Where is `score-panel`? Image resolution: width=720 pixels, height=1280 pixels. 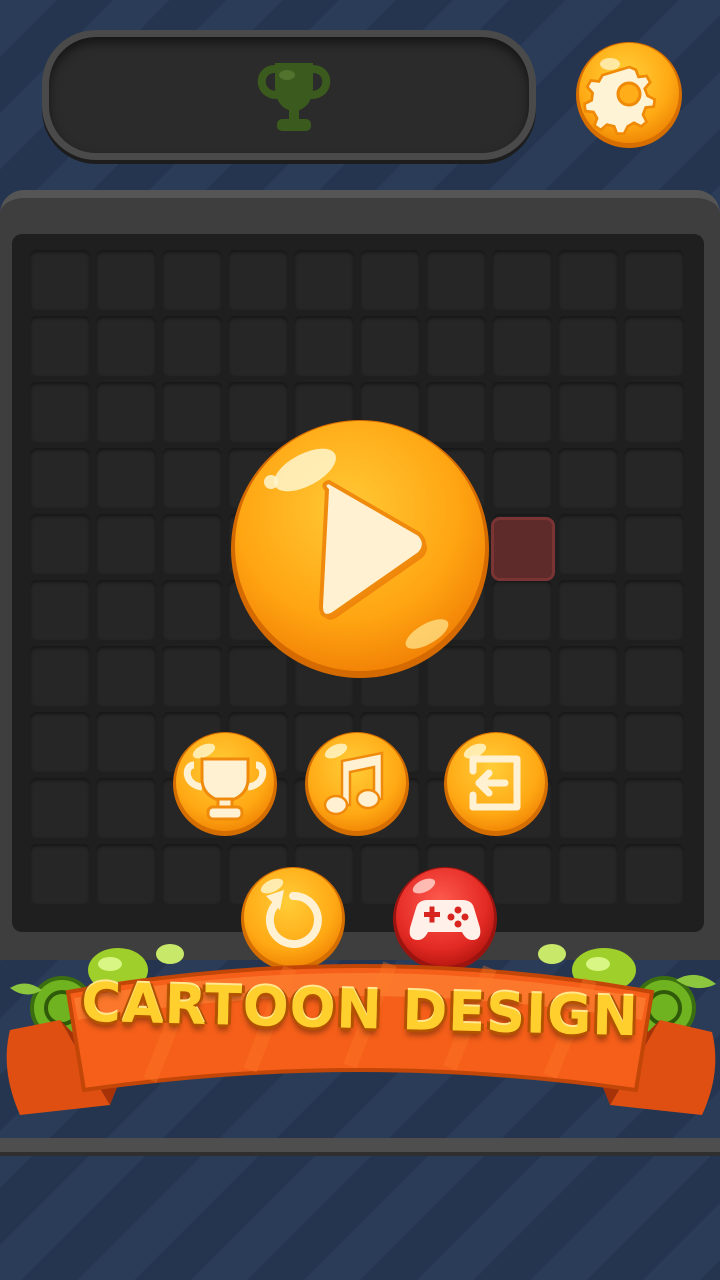 score-panel is located at coordinates (289, 95).